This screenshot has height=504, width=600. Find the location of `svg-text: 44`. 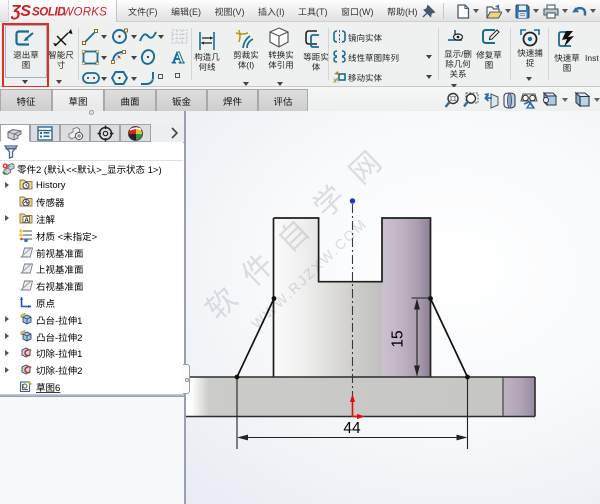

svg-text: 44 is located at coordinates (352, 428).